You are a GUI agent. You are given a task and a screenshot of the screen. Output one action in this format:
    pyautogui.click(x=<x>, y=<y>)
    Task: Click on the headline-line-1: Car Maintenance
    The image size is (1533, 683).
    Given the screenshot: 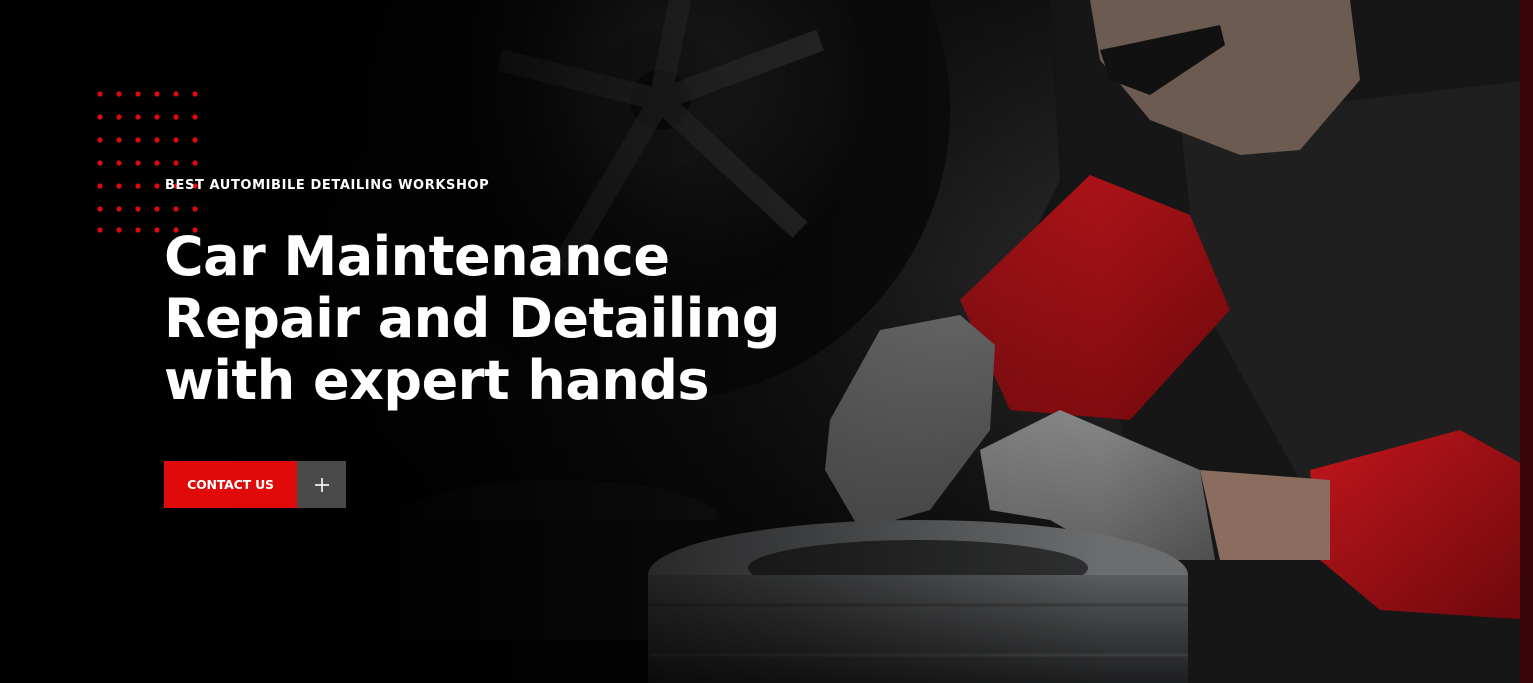 What is the action you would take?
    pyautogui.click(x=417, y=256)
    